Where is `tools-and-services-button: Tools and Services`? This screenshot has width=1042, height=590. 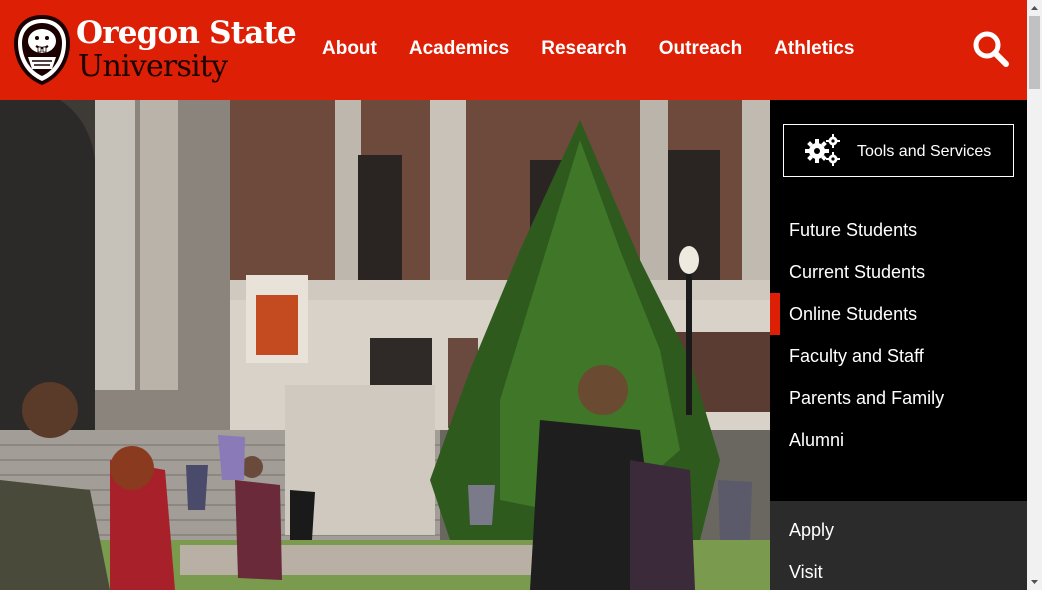 tools-and-services-button: Tools and Services is located at coordinates (898, 150).